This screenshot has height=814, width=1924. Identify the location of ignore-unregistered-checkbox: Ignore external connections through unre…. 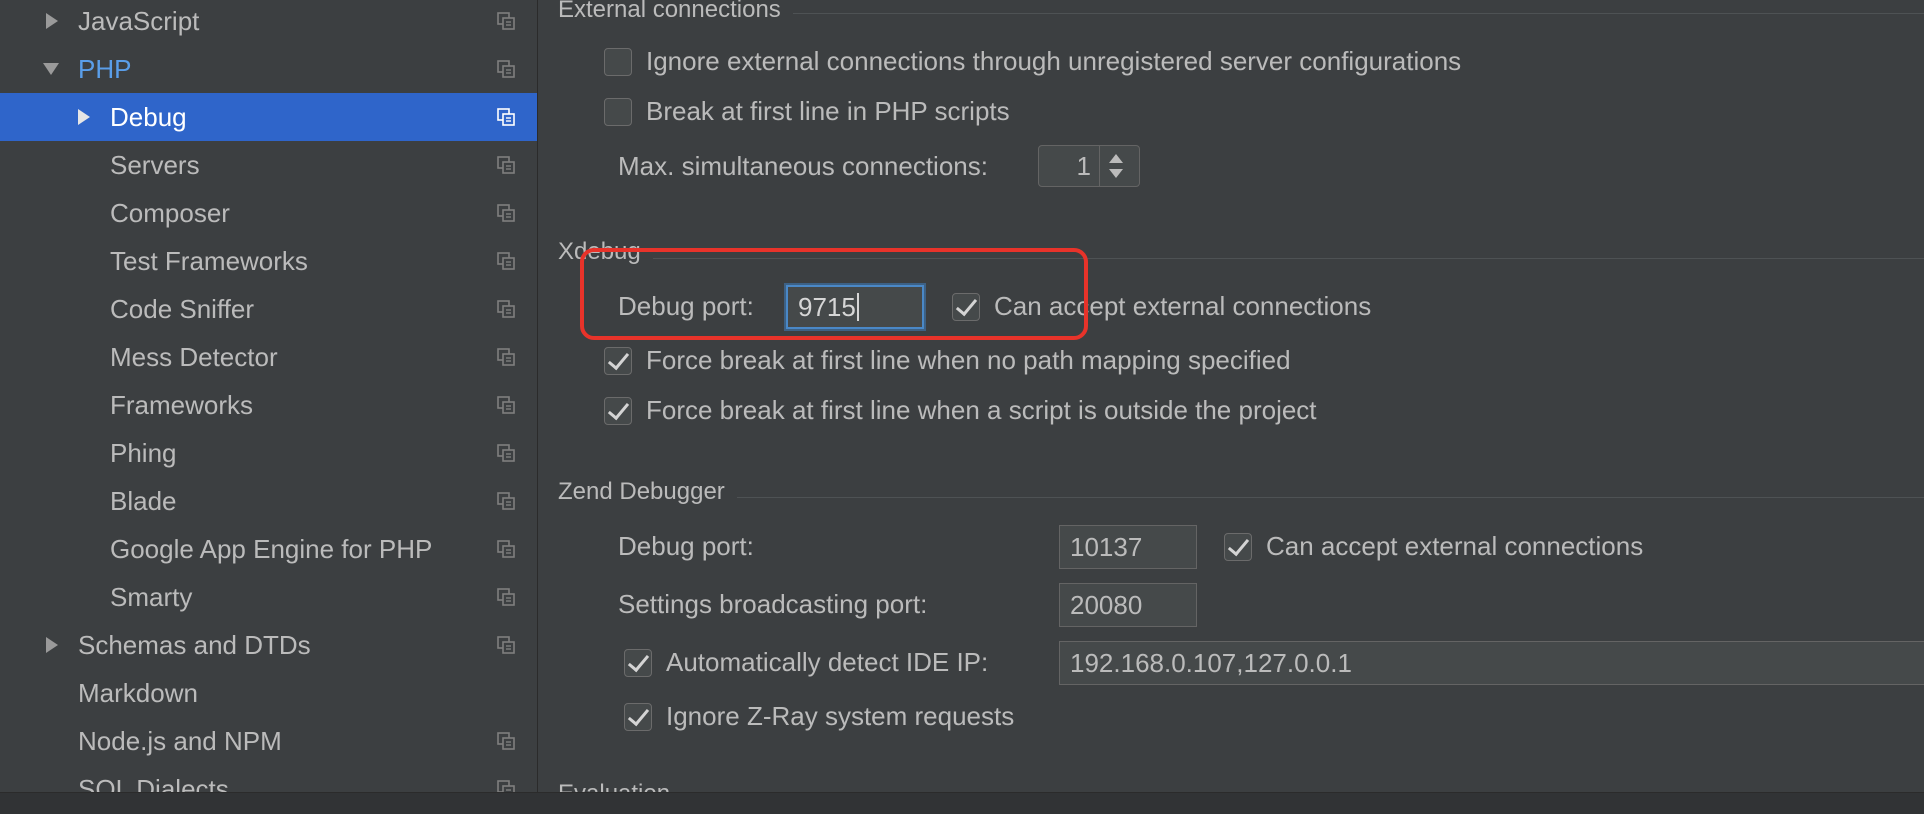
(1032, 61).